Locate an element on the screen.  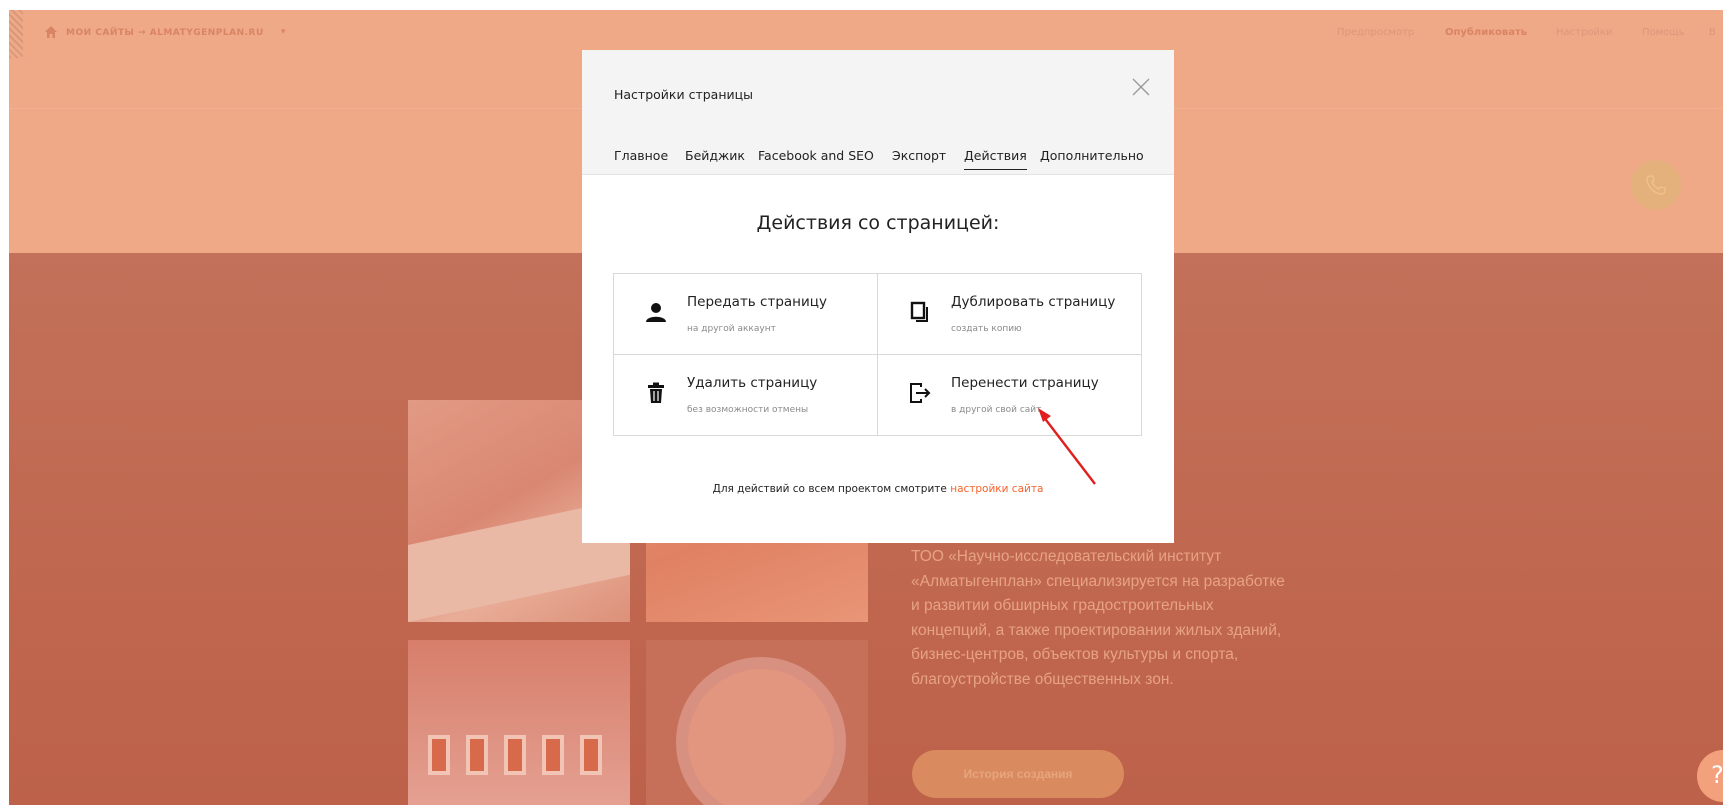
annotation-arrow is located at coordinates (1067, 446).